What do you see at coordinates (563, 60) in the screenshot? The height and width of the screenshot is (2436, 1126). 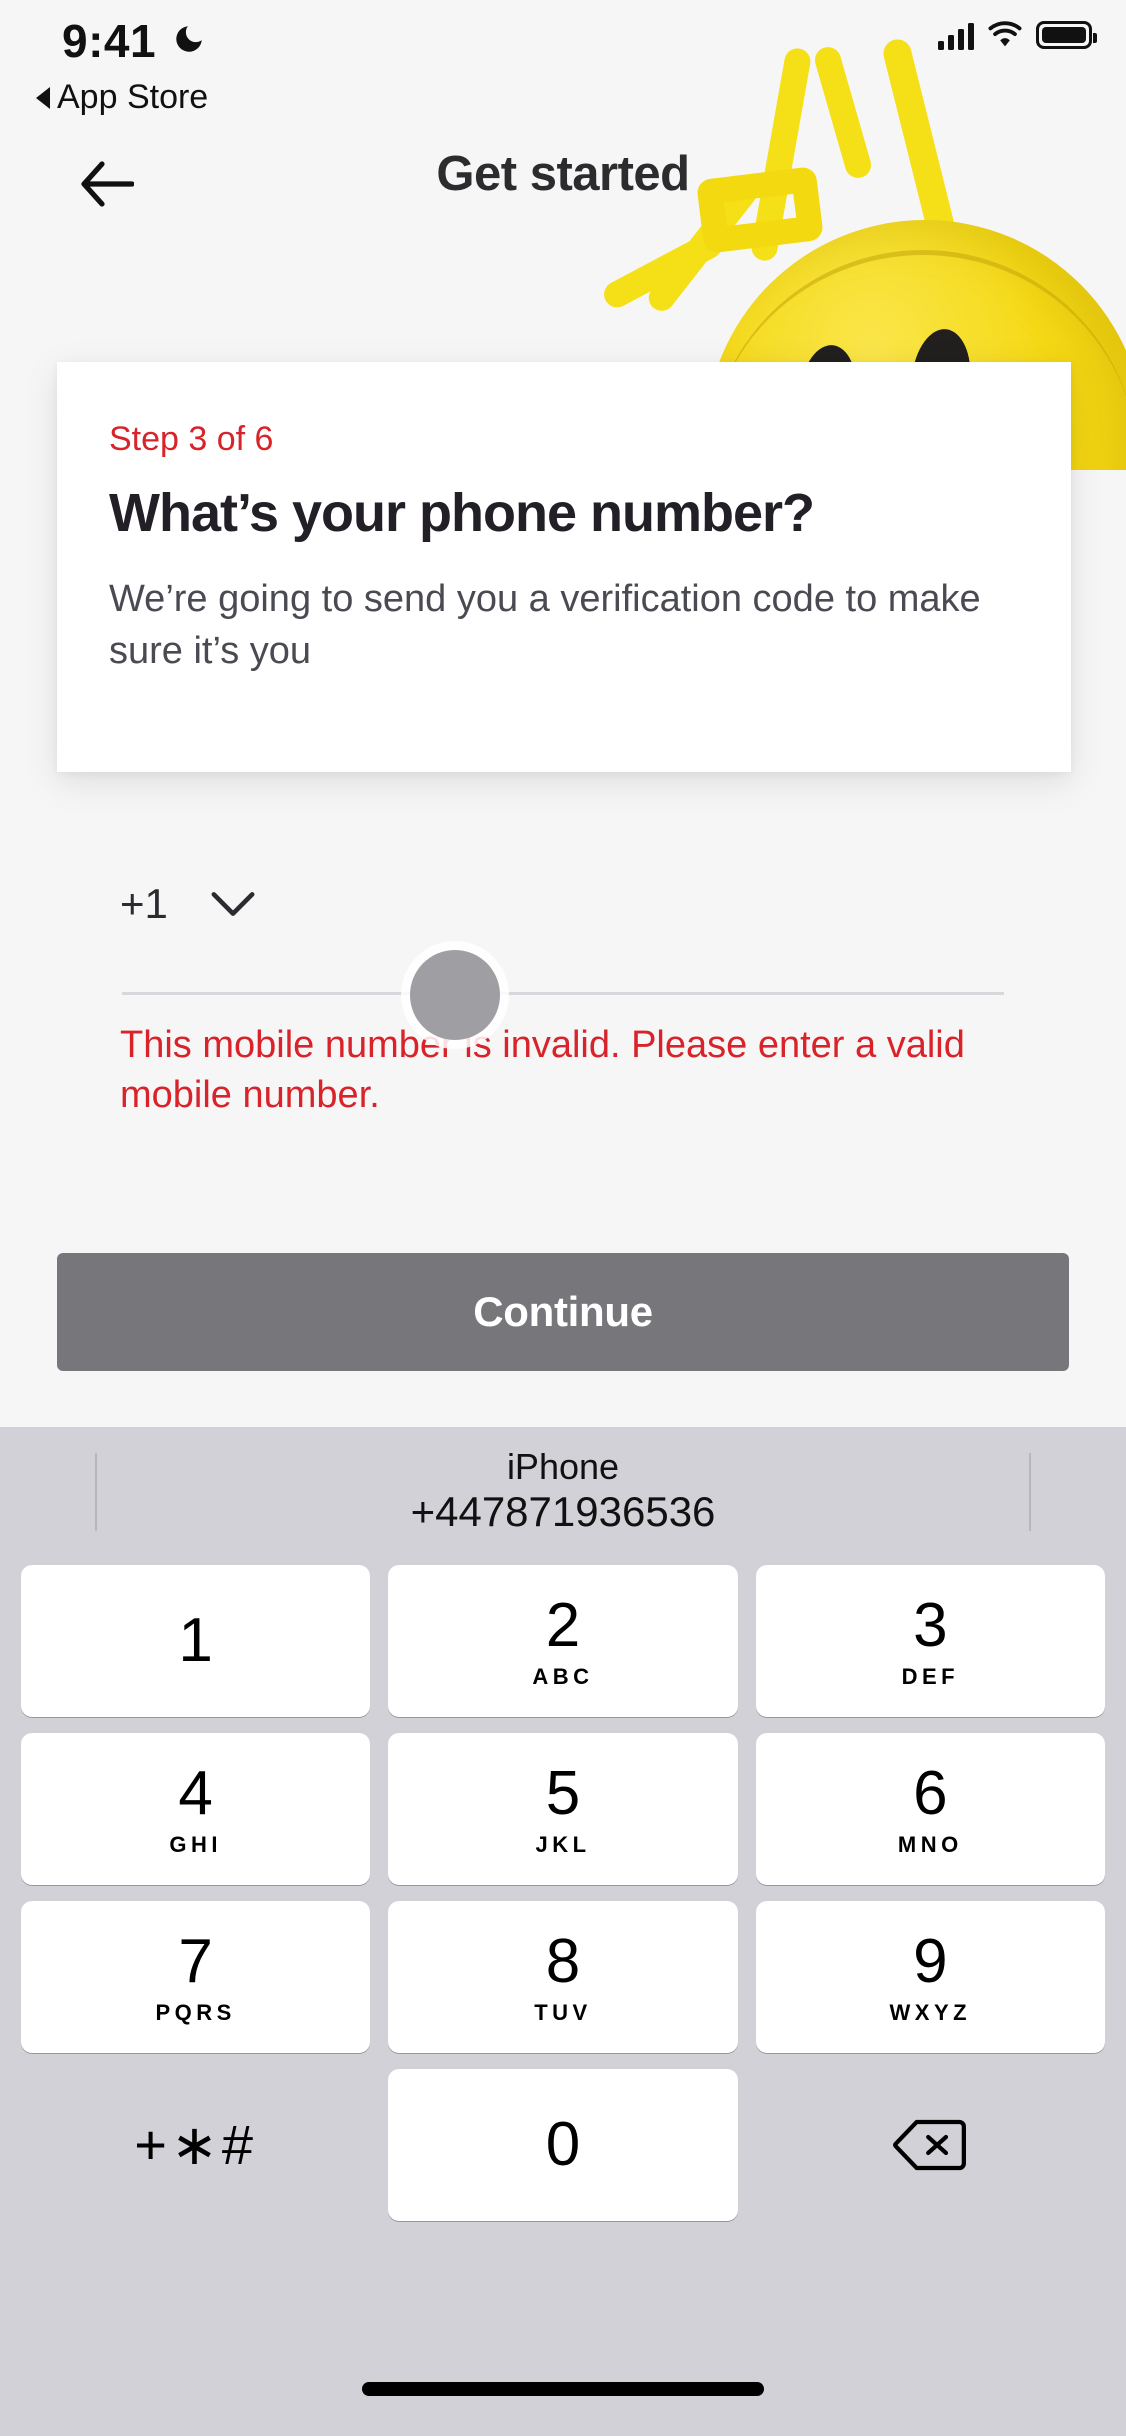 I see `status-bar: 9:41 App Store` at bounding box center [563, 60].